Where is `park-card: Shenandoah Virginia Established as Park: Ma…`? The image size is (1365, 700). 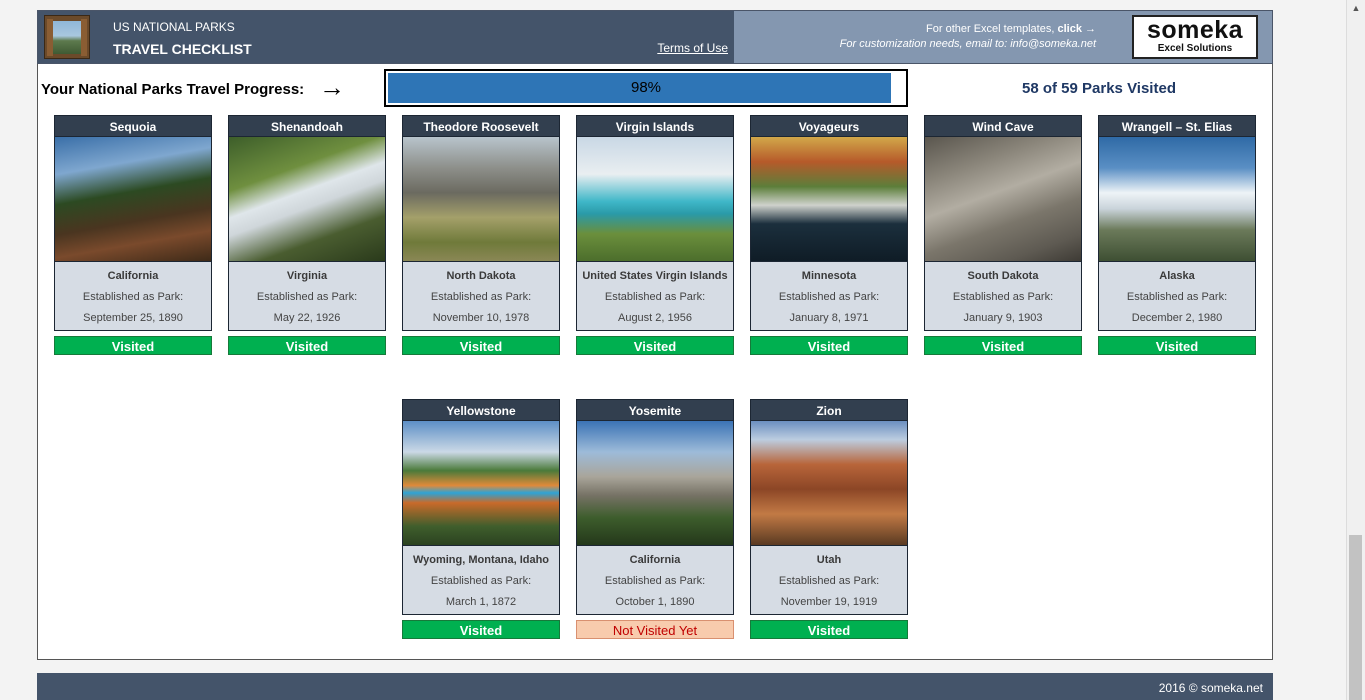
park-card: Shenandoah Virginia Established as Park: Ma… is located at coordinates (307, 235).